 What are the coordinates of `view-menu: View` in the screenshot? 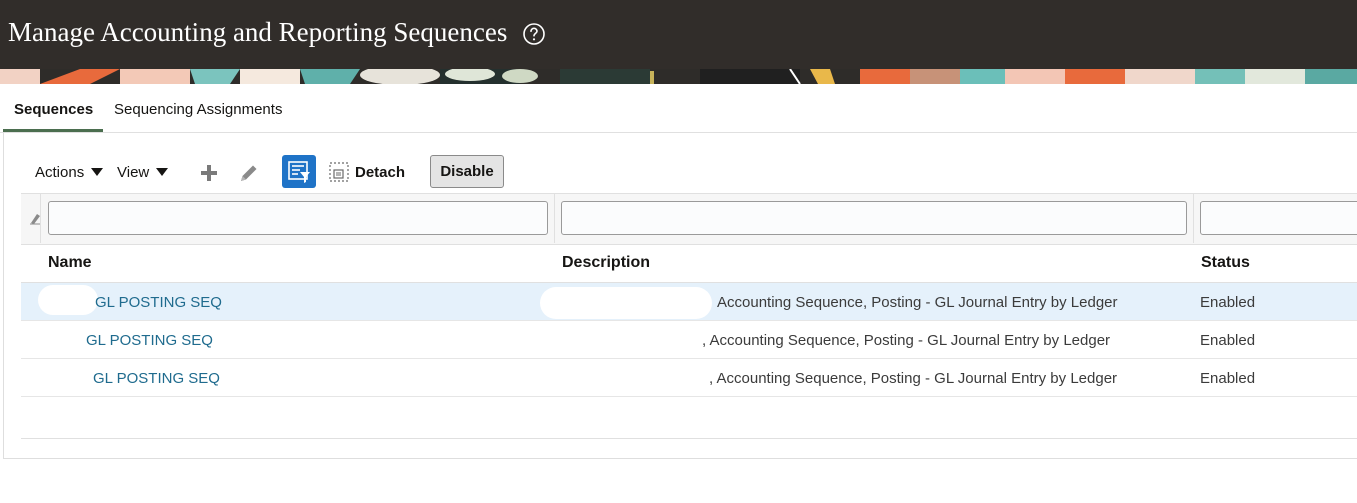 It's located at (143, 172).